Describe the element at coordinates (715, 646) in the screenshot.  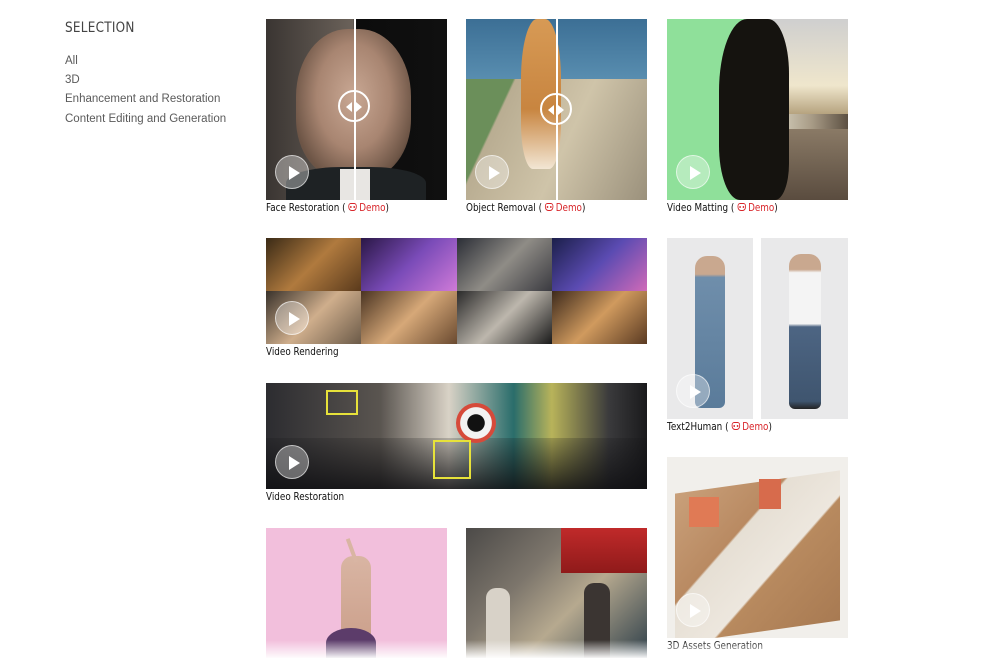
I see `3d-assets-generation-caption: 3D Assets Generation` at that location.